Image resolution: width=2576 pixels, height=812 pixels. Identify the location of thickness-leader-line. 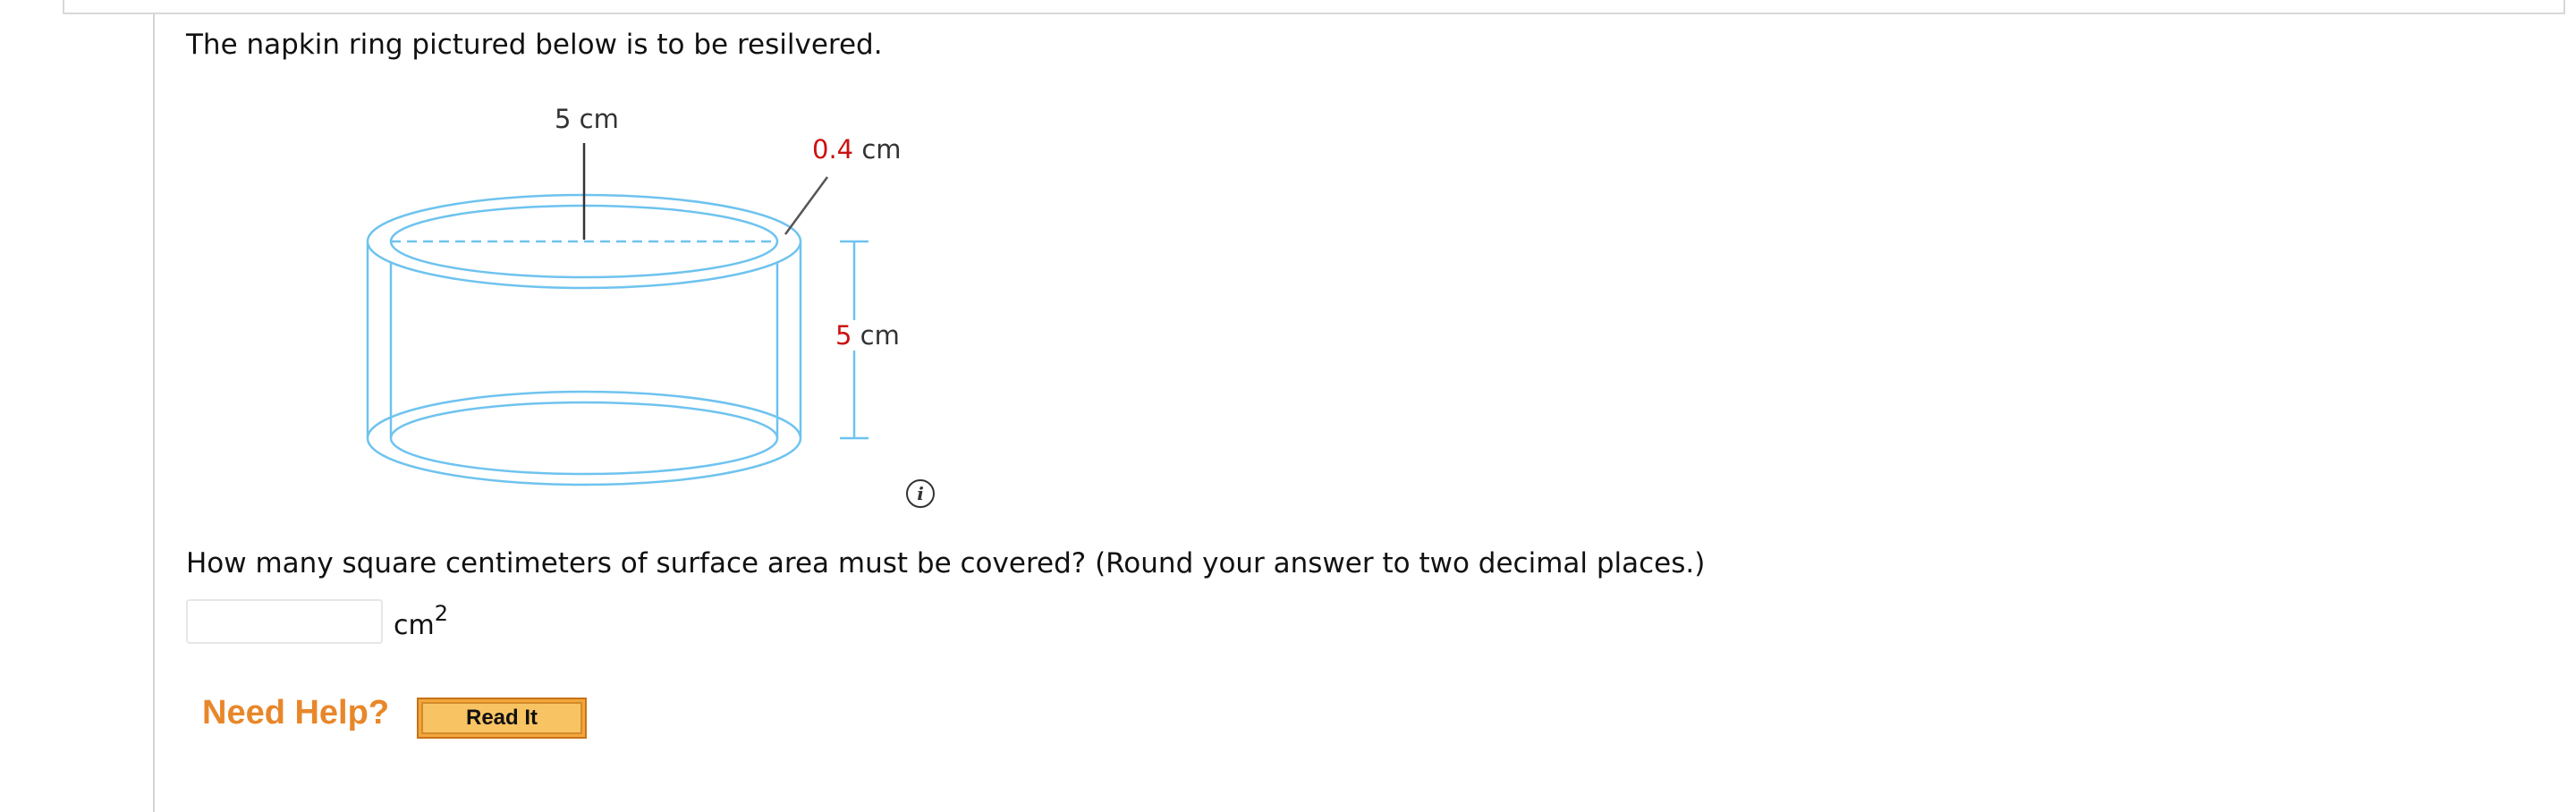
(806, 205).